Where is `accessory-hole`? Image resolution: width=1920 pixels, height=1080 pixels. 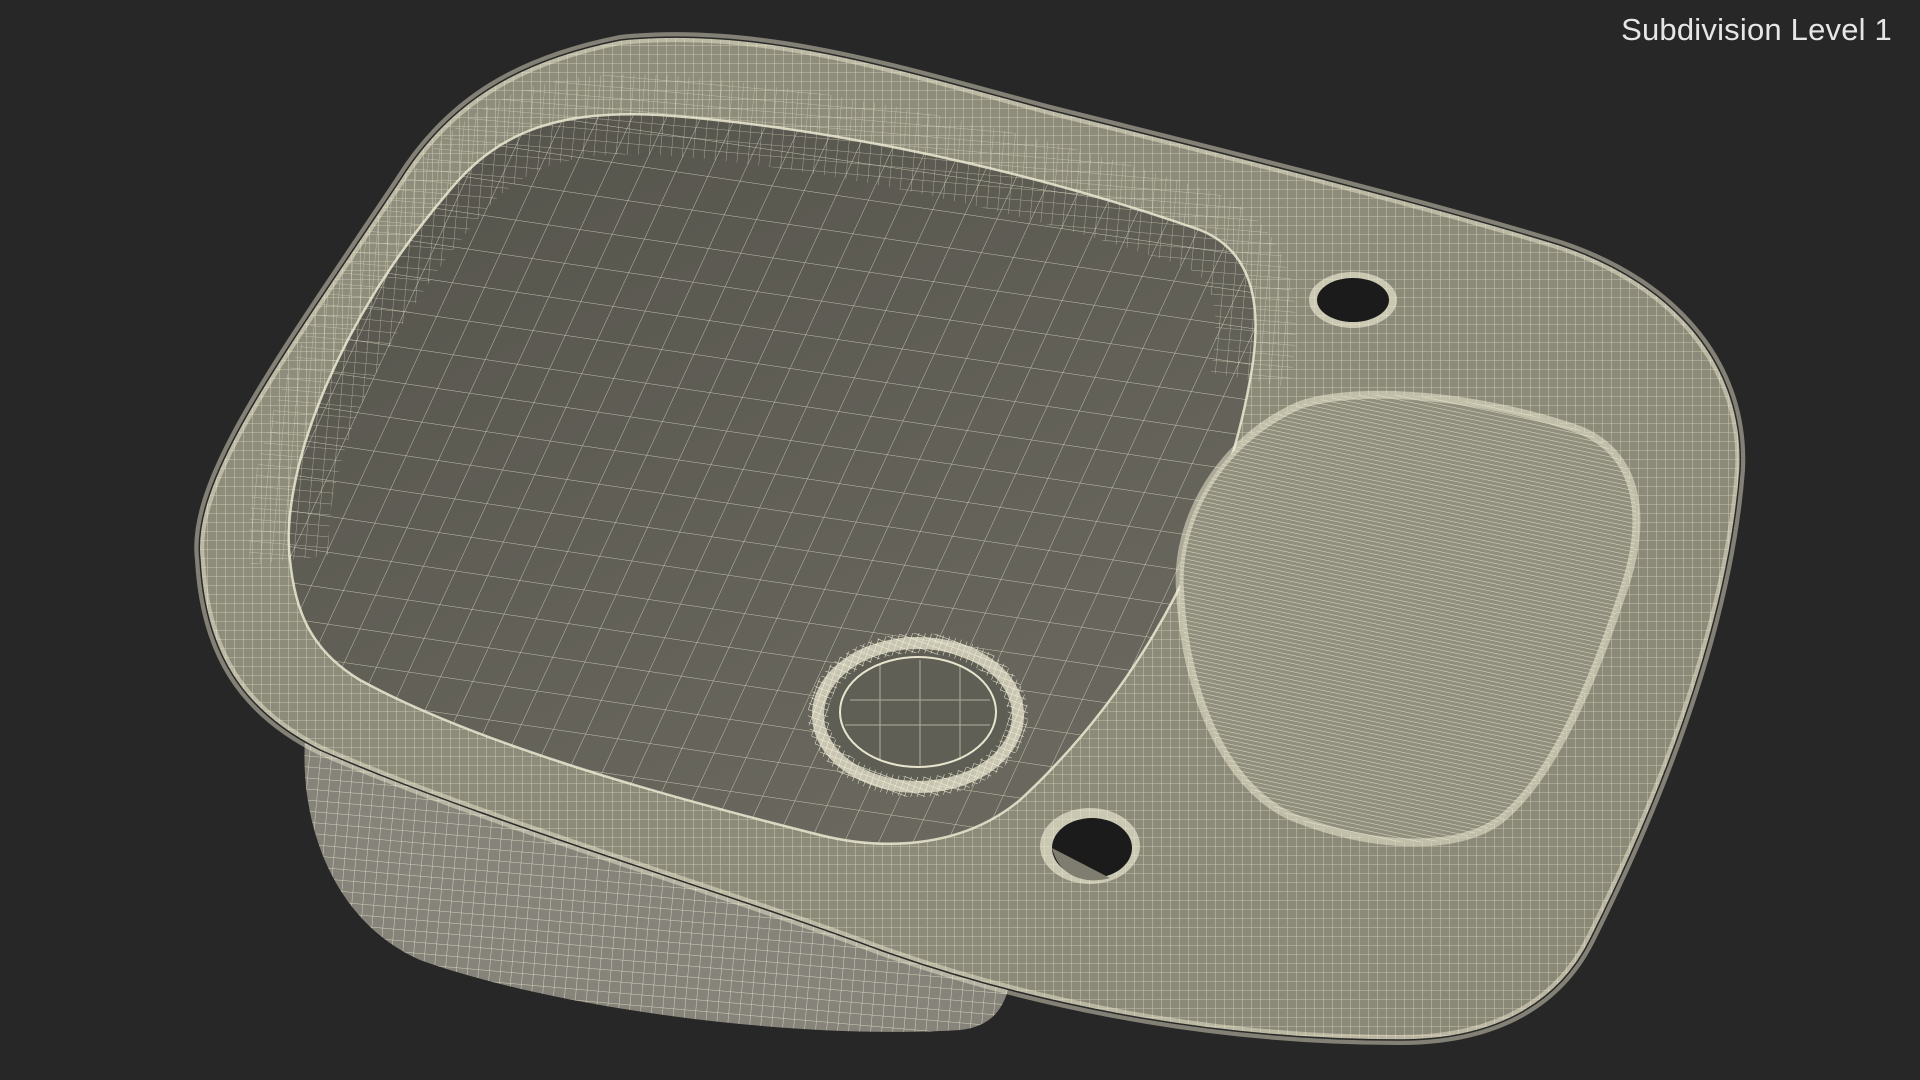 accessory-hole is located at coordinates (1090, 846).